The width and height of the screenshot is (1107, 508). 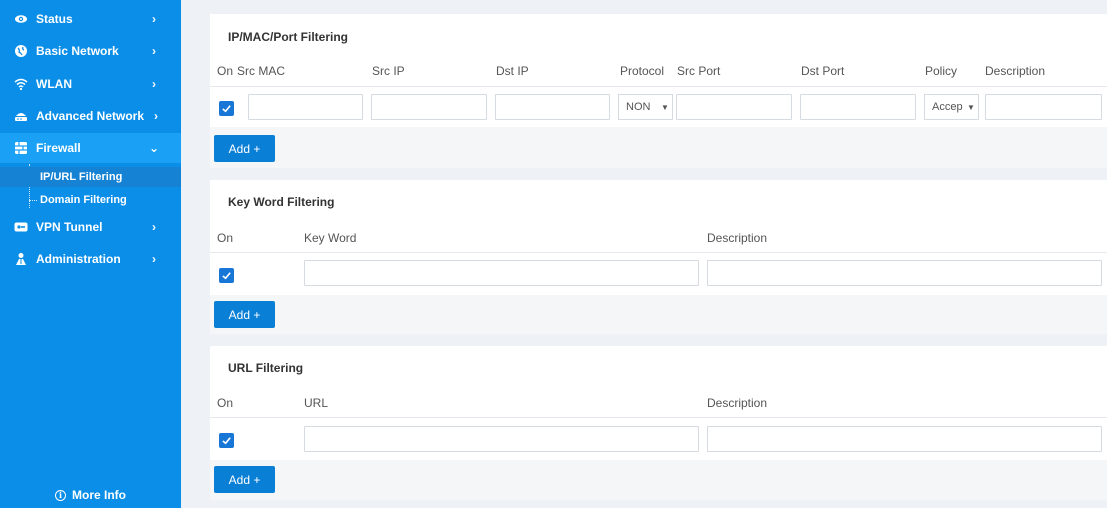 I want to click on admin-icon, so click(x=21, y=259).